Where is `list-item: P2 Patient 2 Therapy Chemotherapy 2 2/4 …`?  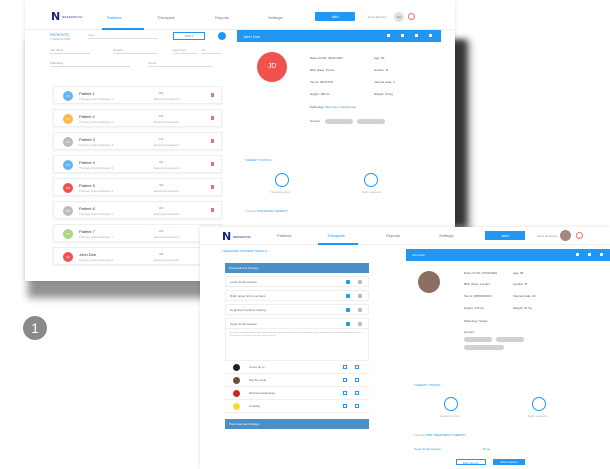
list-item: P2 Patient 2 Therapy Chemotherapy 2 2/4 … is located at coordinates (137, 118).